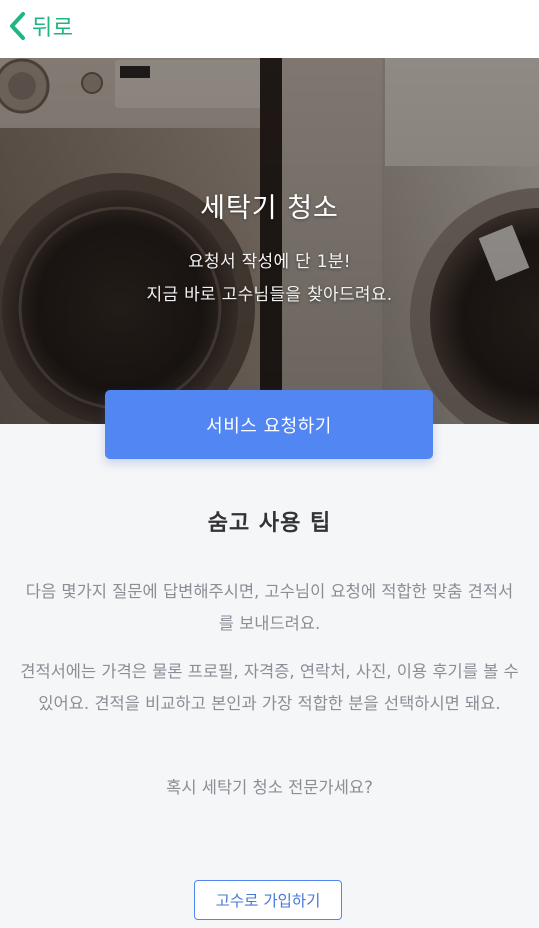 This screenshot has height=928, width=539. Describe the element at coordinates (269, 295) in the screenshot. I see `hero-subtitle-line2: 지금 바로 고수님들을 찾아드려요.` at that location.